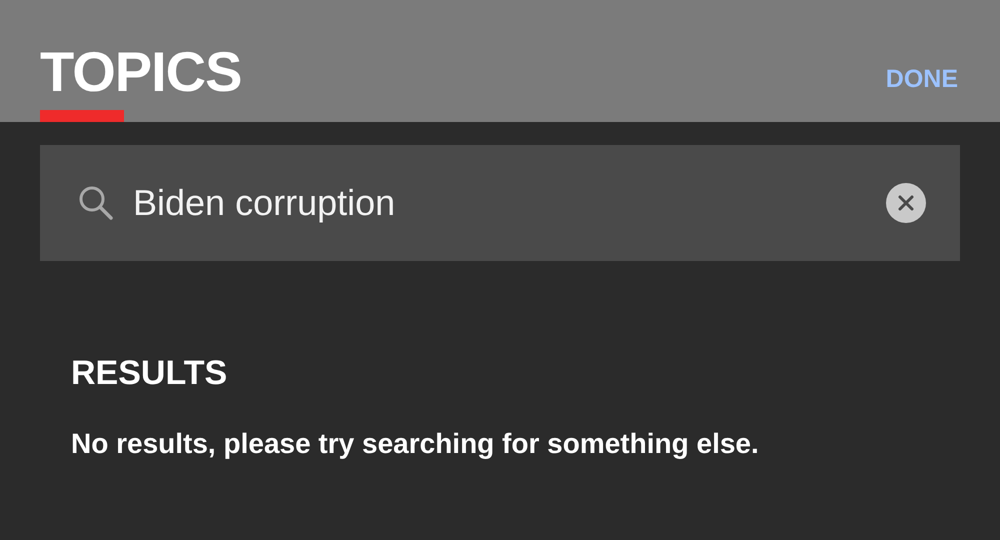  What do you see at coordinates (415, 444) in the screenshot?
I see `no-results-message: No results, please try searching for something else.` at bounding box center [415, 444].